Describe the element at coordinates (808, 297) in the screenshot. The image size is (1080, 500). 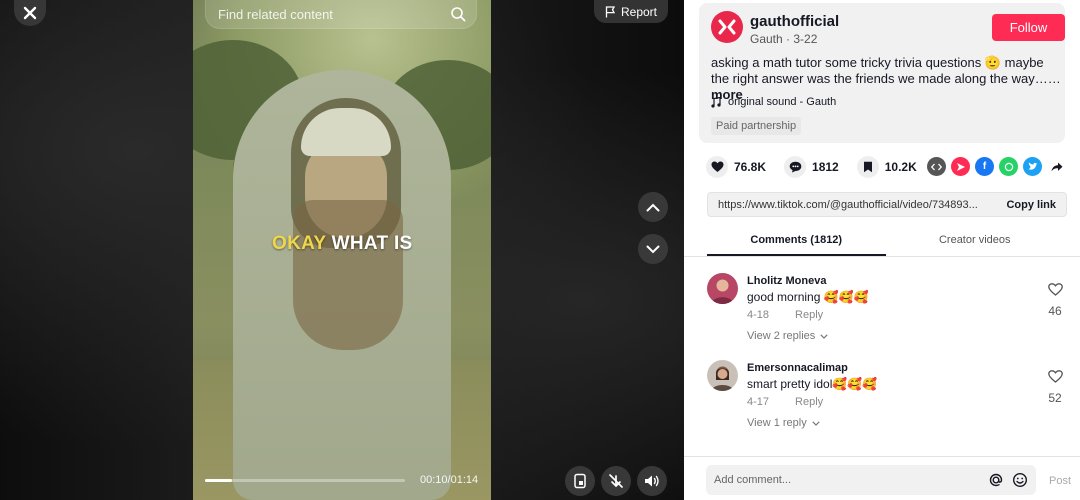
I see `comment-text: good morning 🥰🥰🥰` at that location.